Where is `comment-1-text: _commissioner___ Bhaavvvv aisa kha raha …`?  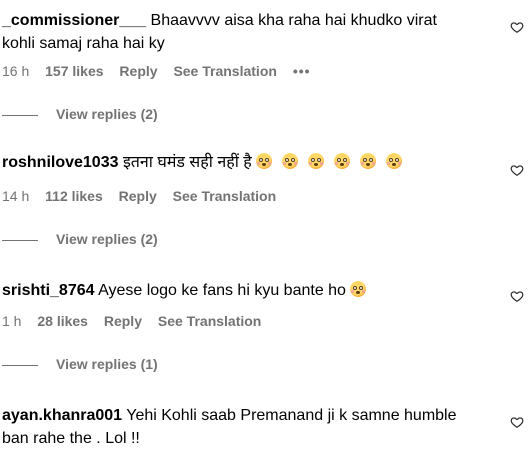 comment-1-text: _commissioner___ Bhaavvvv aisa kha raha … is located at coordinates (245, 32).